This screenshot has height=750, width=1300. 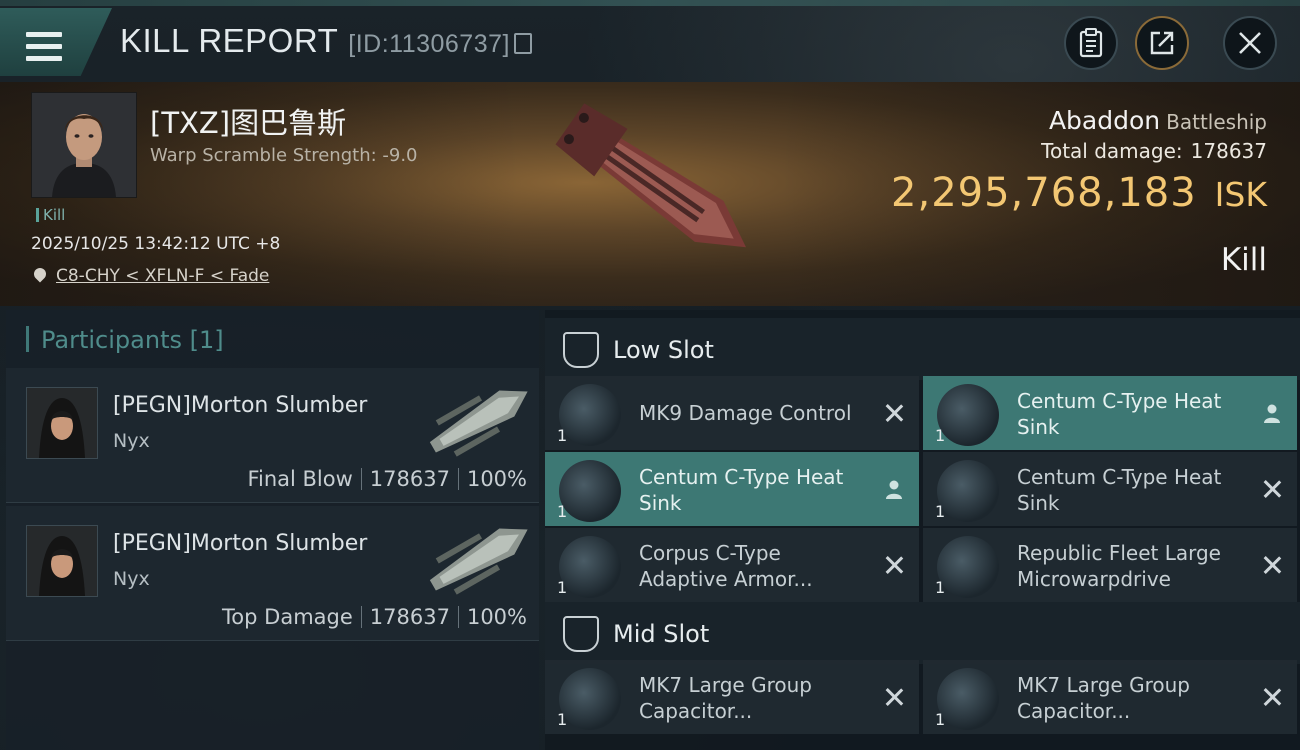 I want to click on close-button, so click(x=1250, y=43).